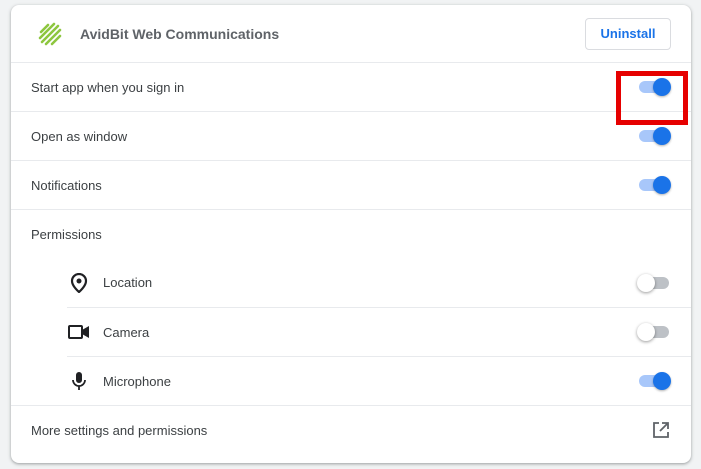 This screenshot has width=701, height=469. I want to click on more-settings-label: More settings and permissions, so click(119, 430).